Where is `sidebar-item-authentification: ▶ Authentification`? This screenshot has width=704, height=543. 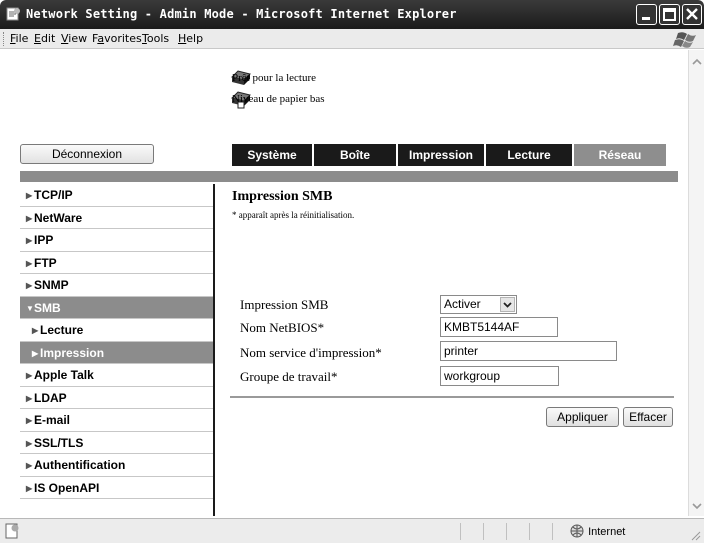
sidebar-item-authentification: ▶ Authentification is located at coordinates (116, 465).